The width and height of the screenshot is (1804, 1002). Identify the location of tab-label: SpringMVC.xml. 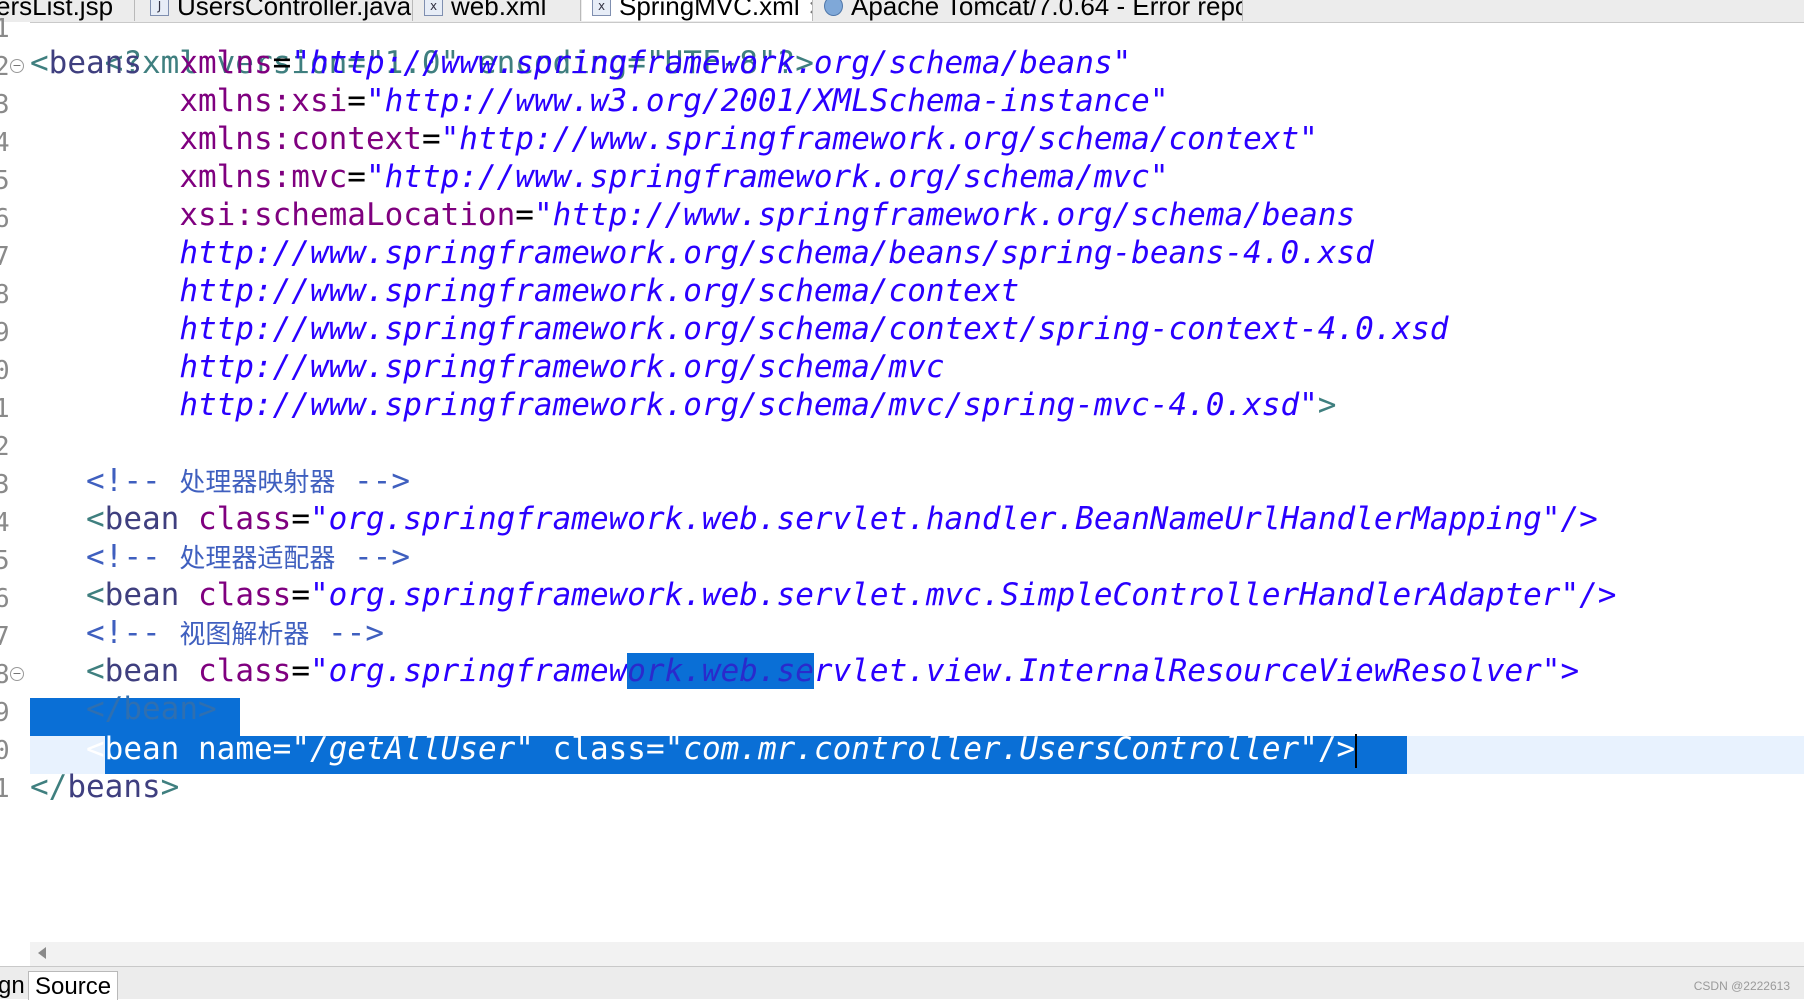
(709, 10).